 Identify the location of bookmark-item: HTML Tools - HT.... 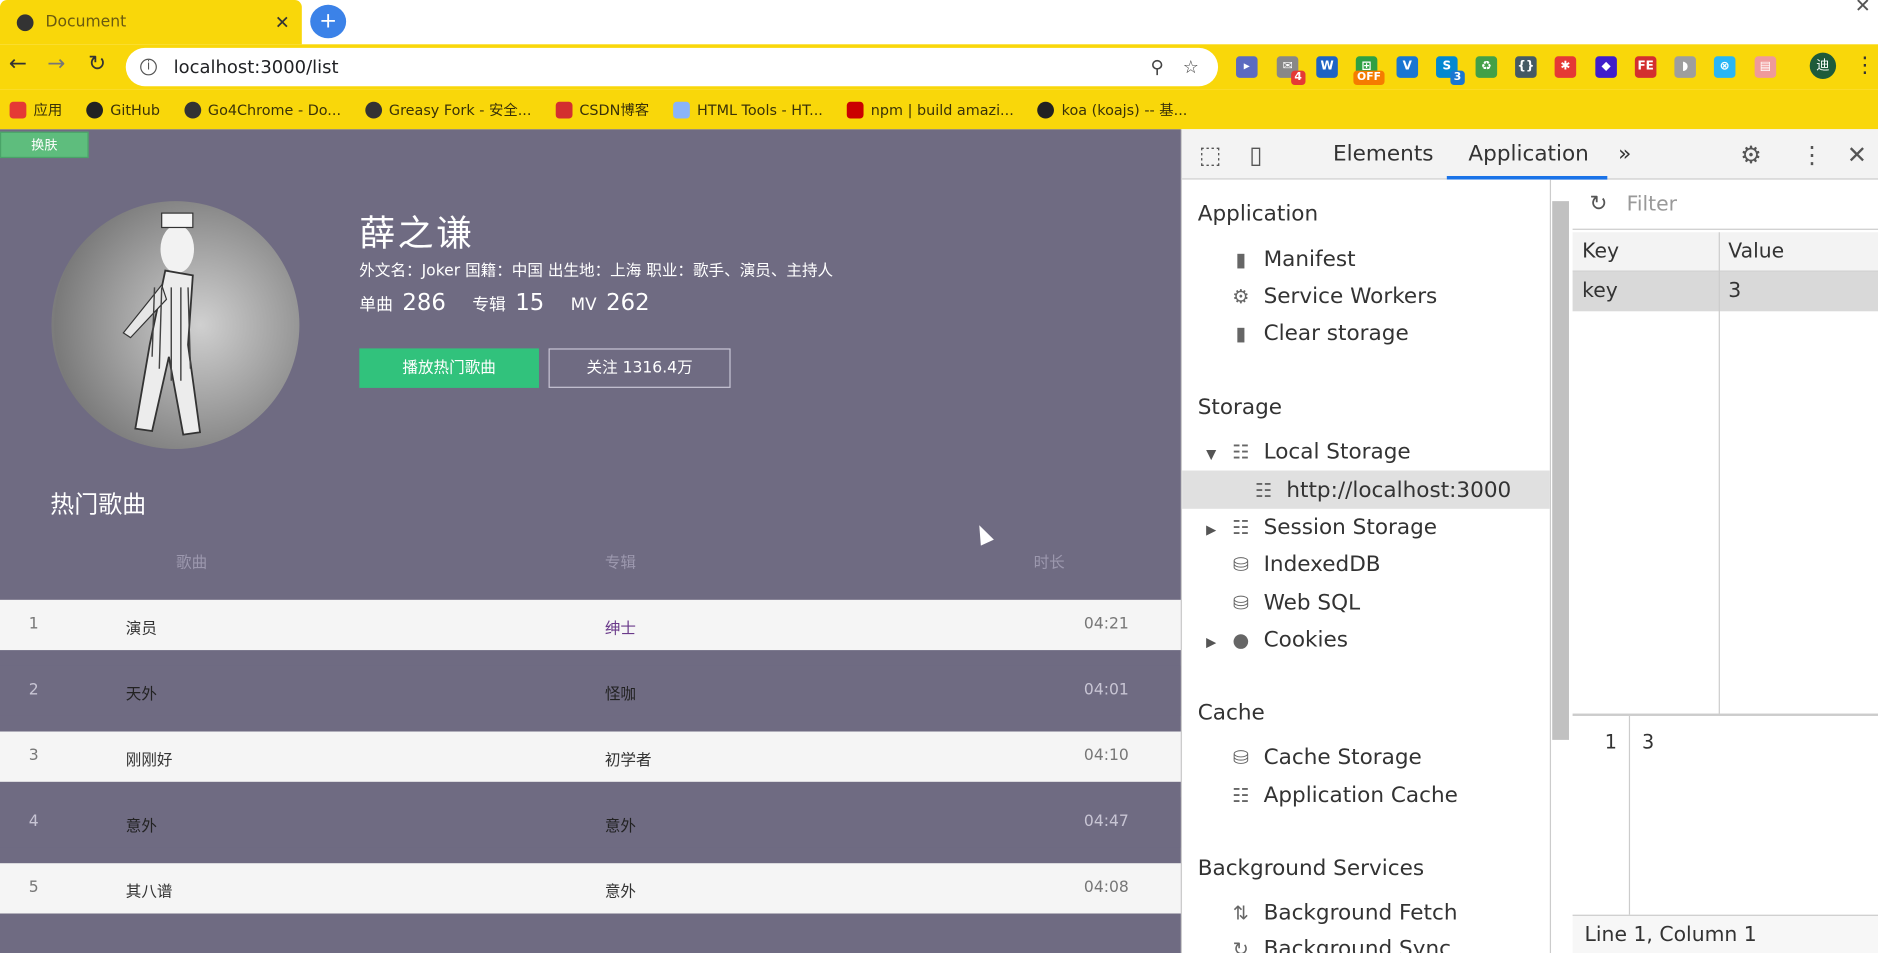
(748, 109).